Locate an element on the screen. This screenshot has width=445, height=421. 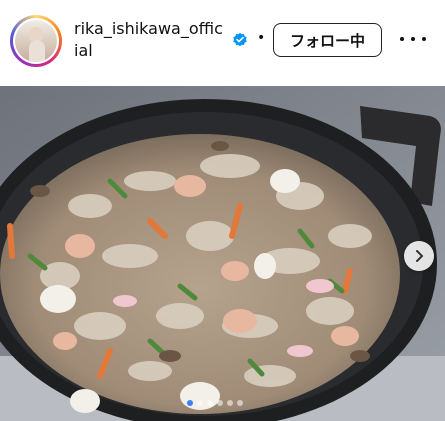
carousel-next-button is located at coordinates (419, 256).